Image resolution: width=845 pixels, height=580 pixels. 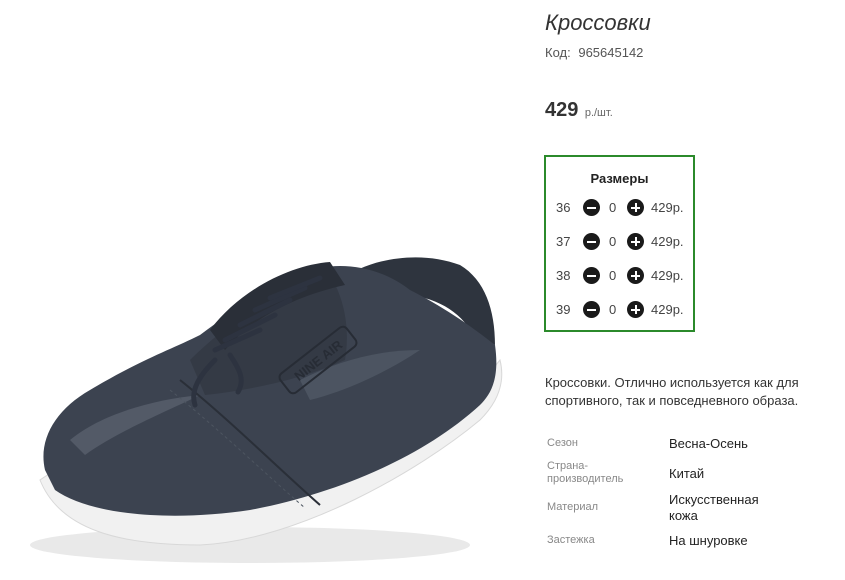 What do you see at coordinates (687, 473) in the screenshot?
I see `property-value: Китай` at bounding box center [687, 473].